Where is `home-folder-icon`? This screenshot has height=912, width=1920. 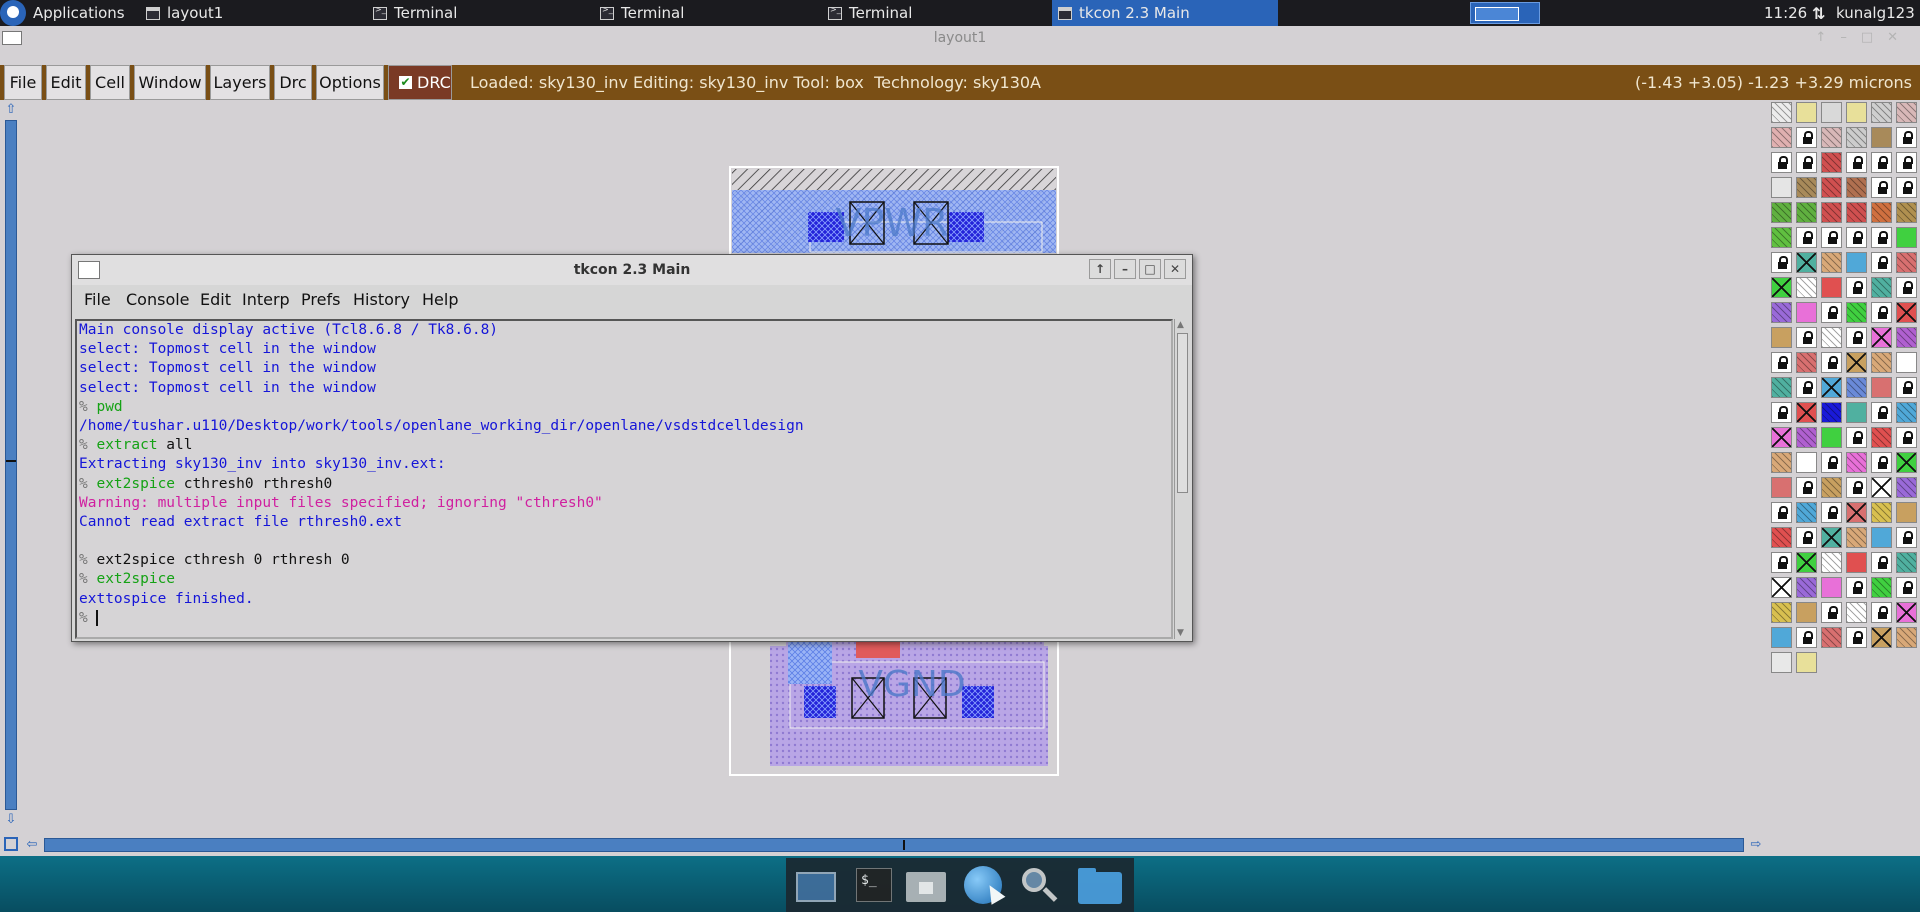 home-folder-icon is located at coordinates (926, 885).